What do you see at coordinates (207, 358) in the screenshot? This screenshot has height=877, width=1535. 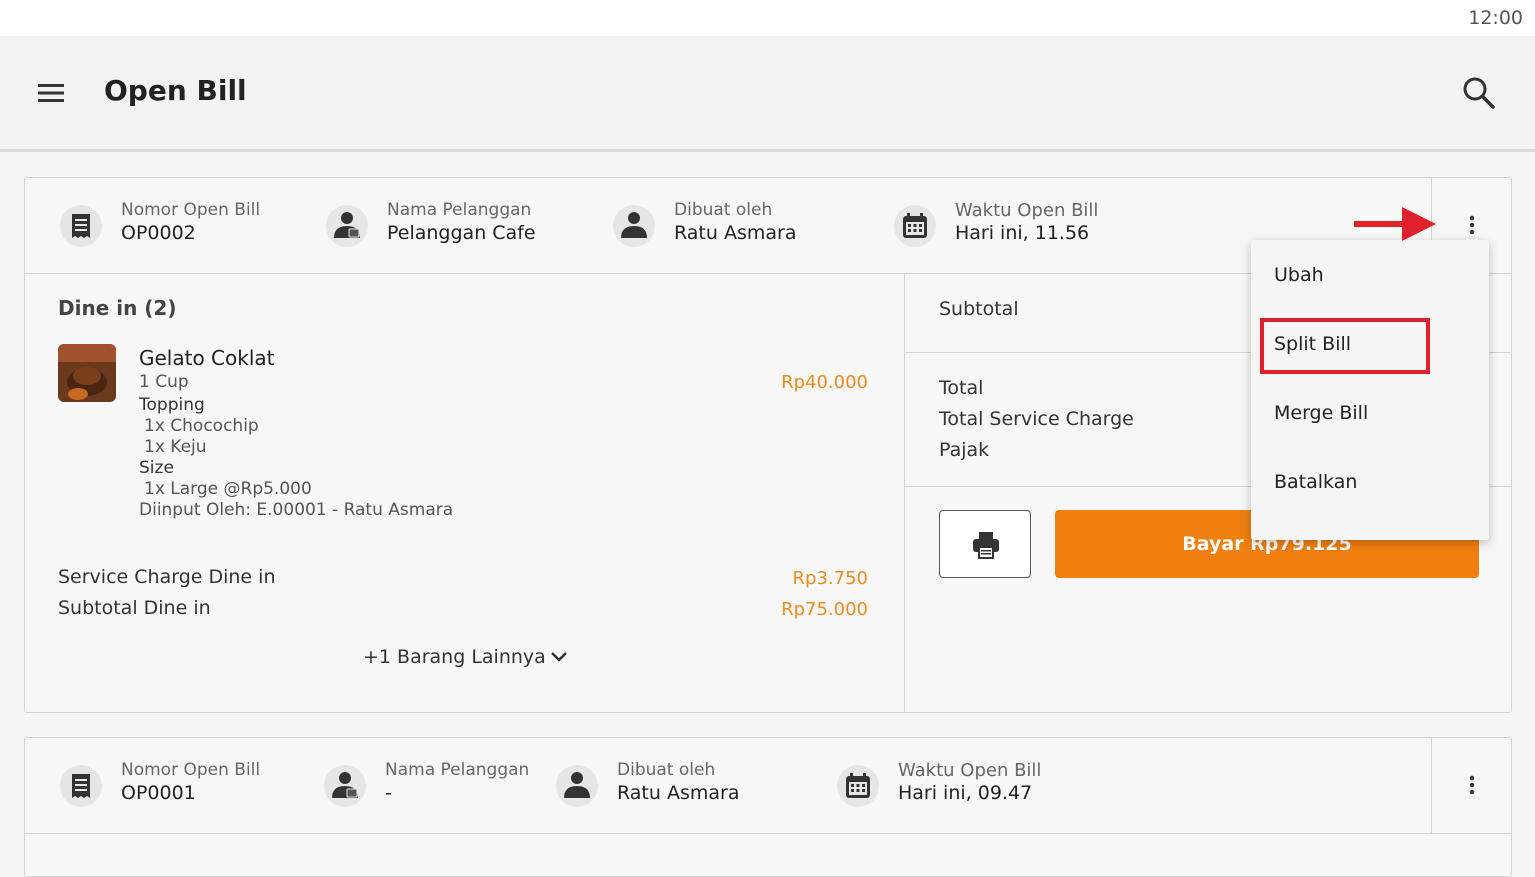 I see `item-name: Gelato Coklat` at bounding box center [207, 358].